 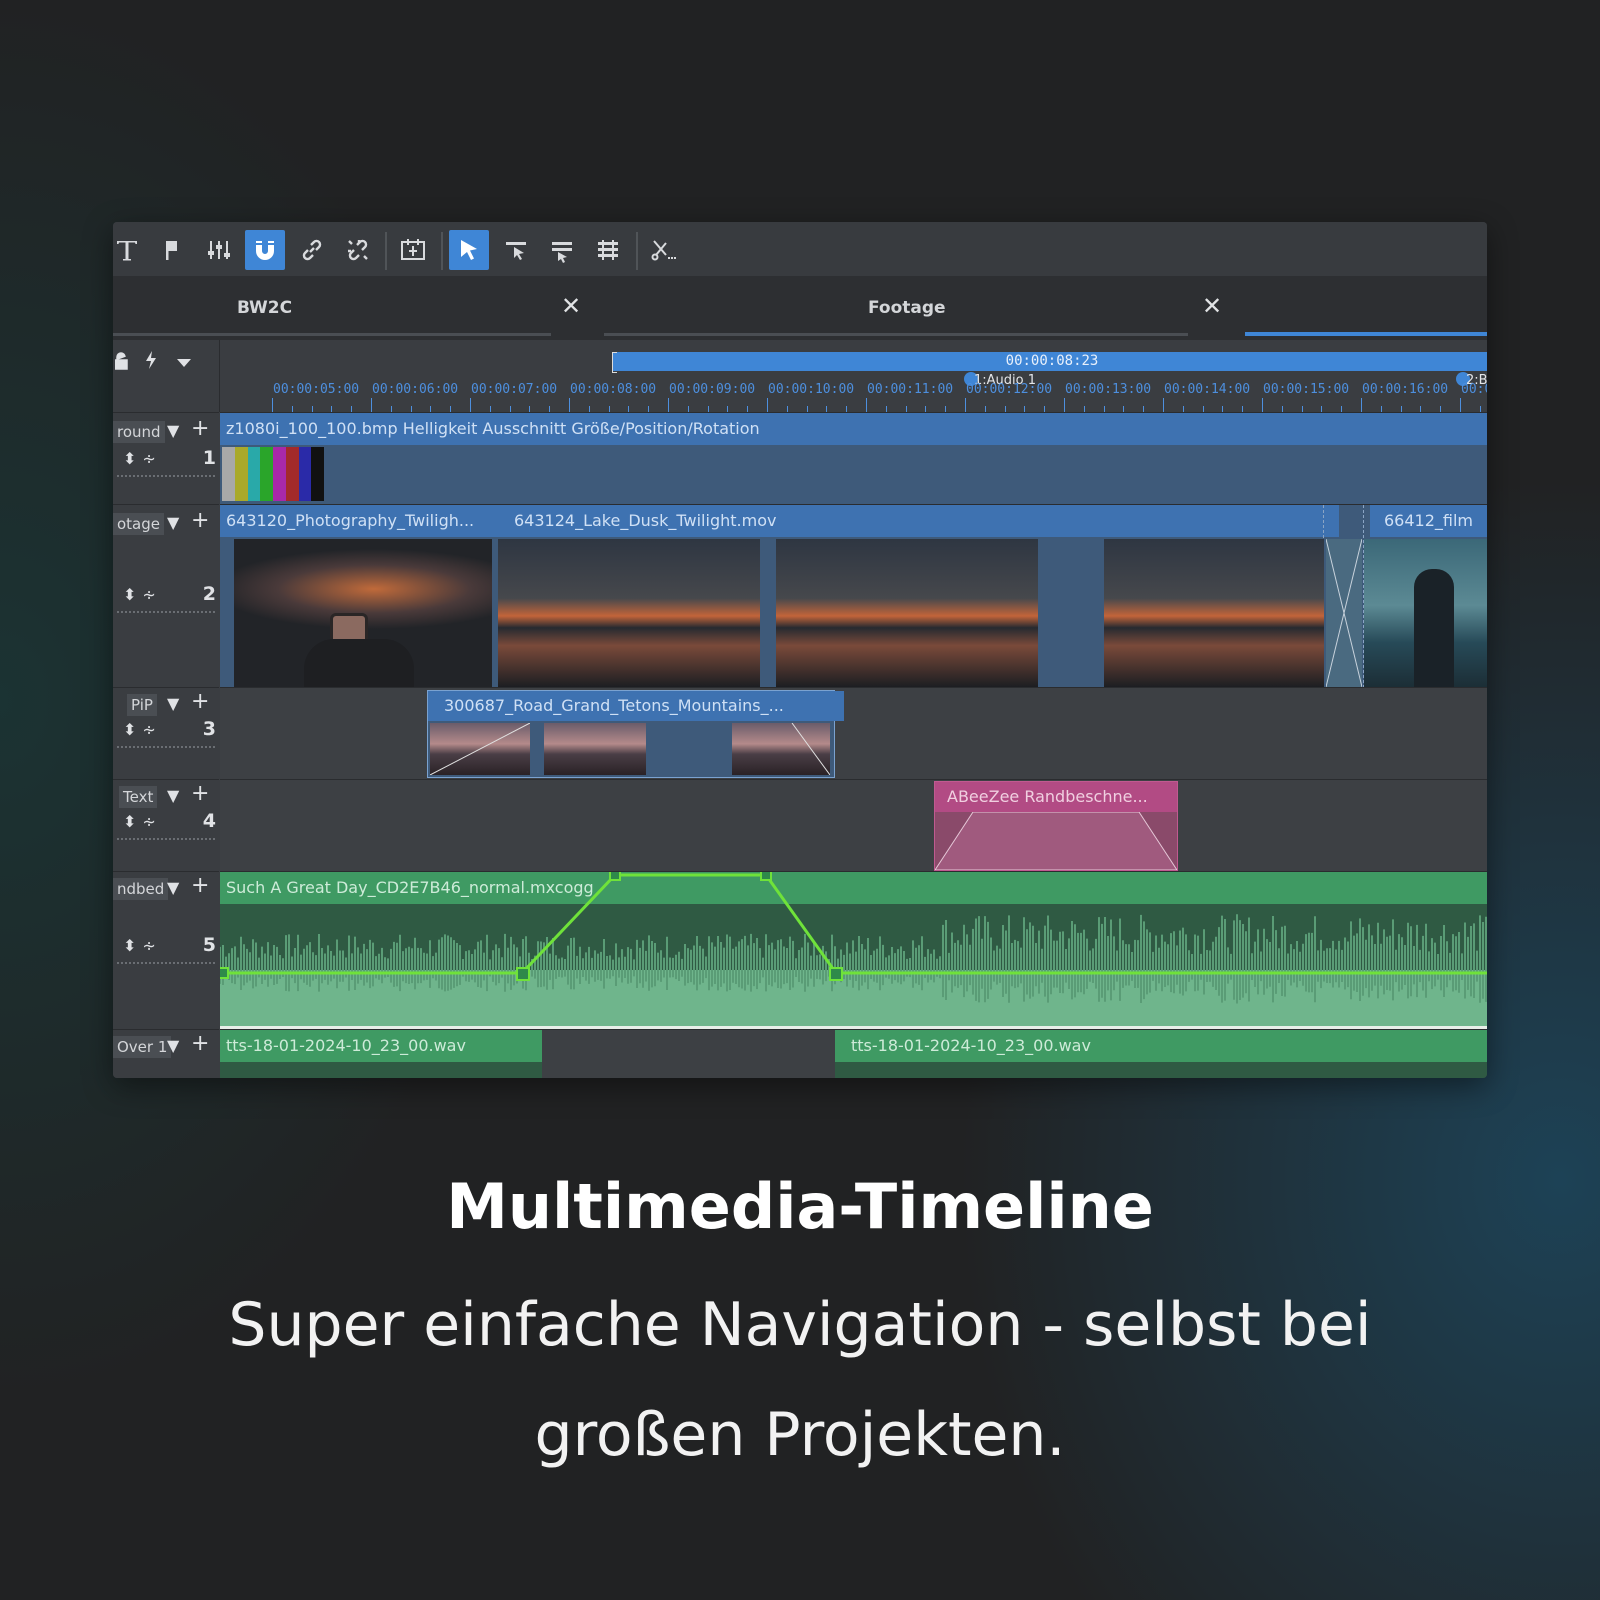 I want to click on ruler-timecode: 00:00:06:00, so click(x=415, y=389).